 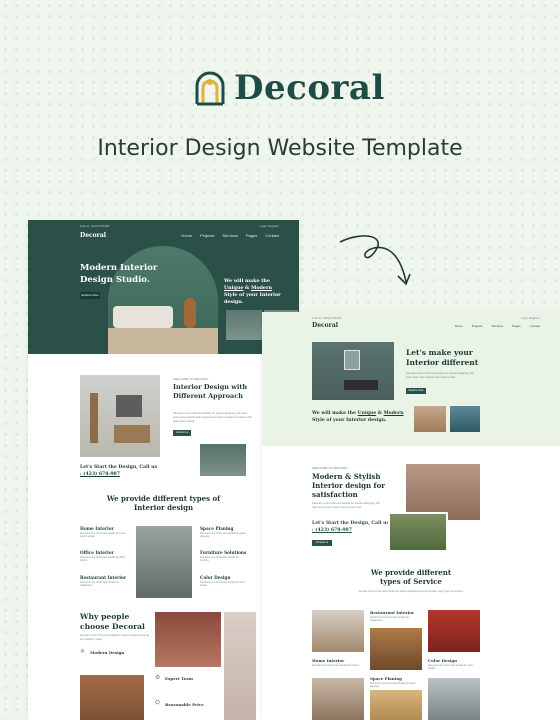 I want to click on plant-room-image, so click(x=418, y=532).